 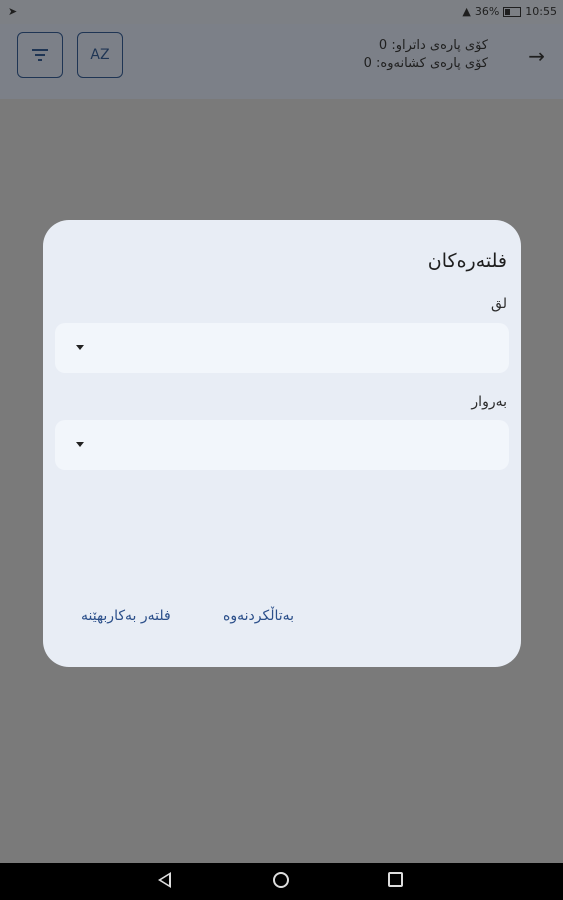 What do you see at coordinates (536, 56) in the screenshot?
I see `arrow-right-icon: →` at bounding box center [536, 56].